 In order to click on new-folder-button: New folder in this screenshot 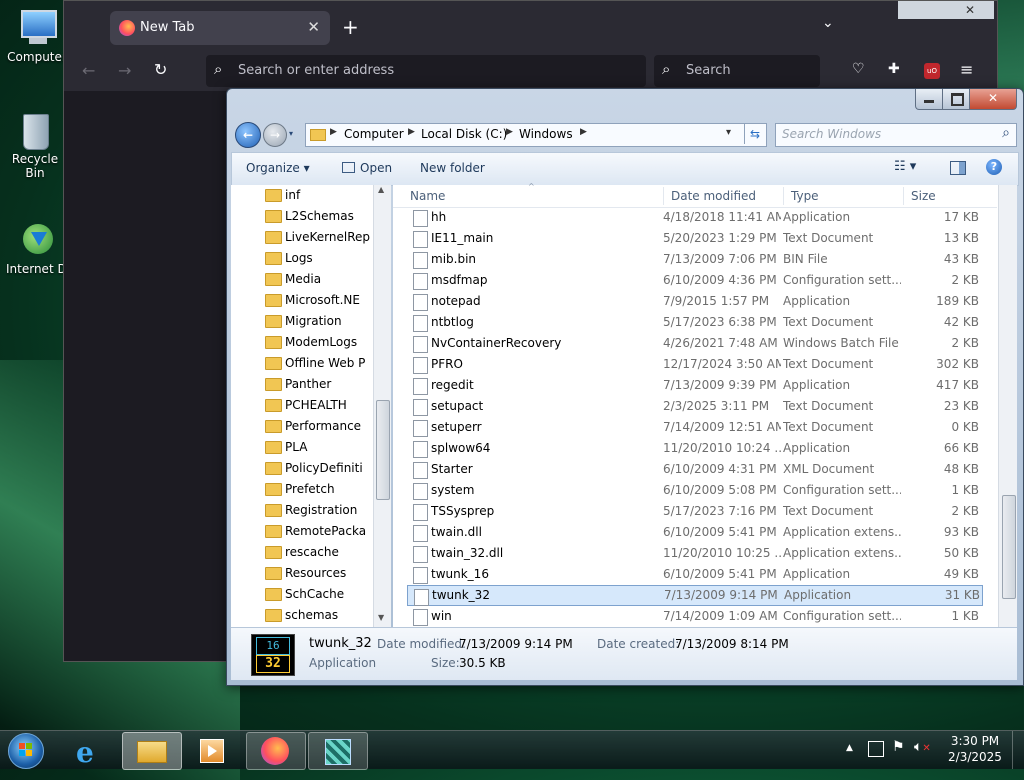, I will do `click(452, 168)`.